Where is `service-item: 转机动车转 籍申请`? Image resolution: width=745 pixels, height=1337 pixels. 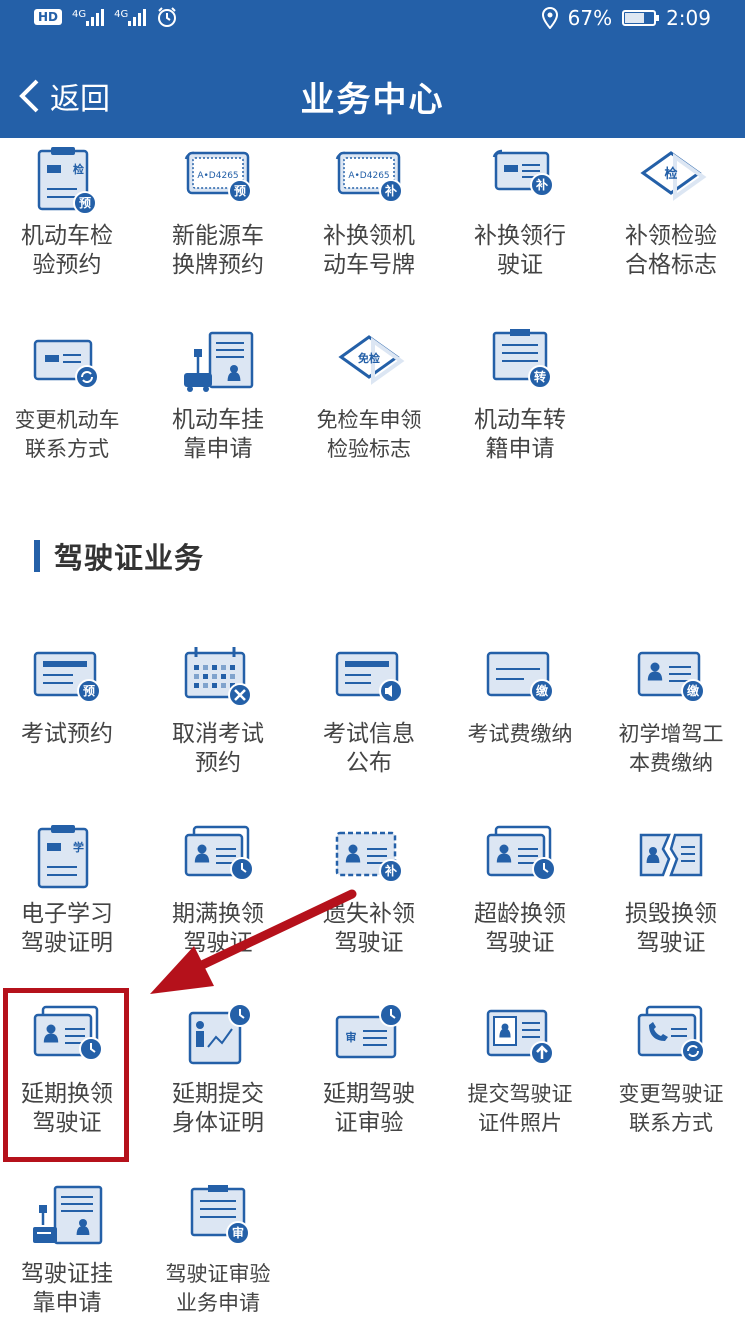 service-item: 转机动车转 籍申请 is located at coordinates (520, 397).